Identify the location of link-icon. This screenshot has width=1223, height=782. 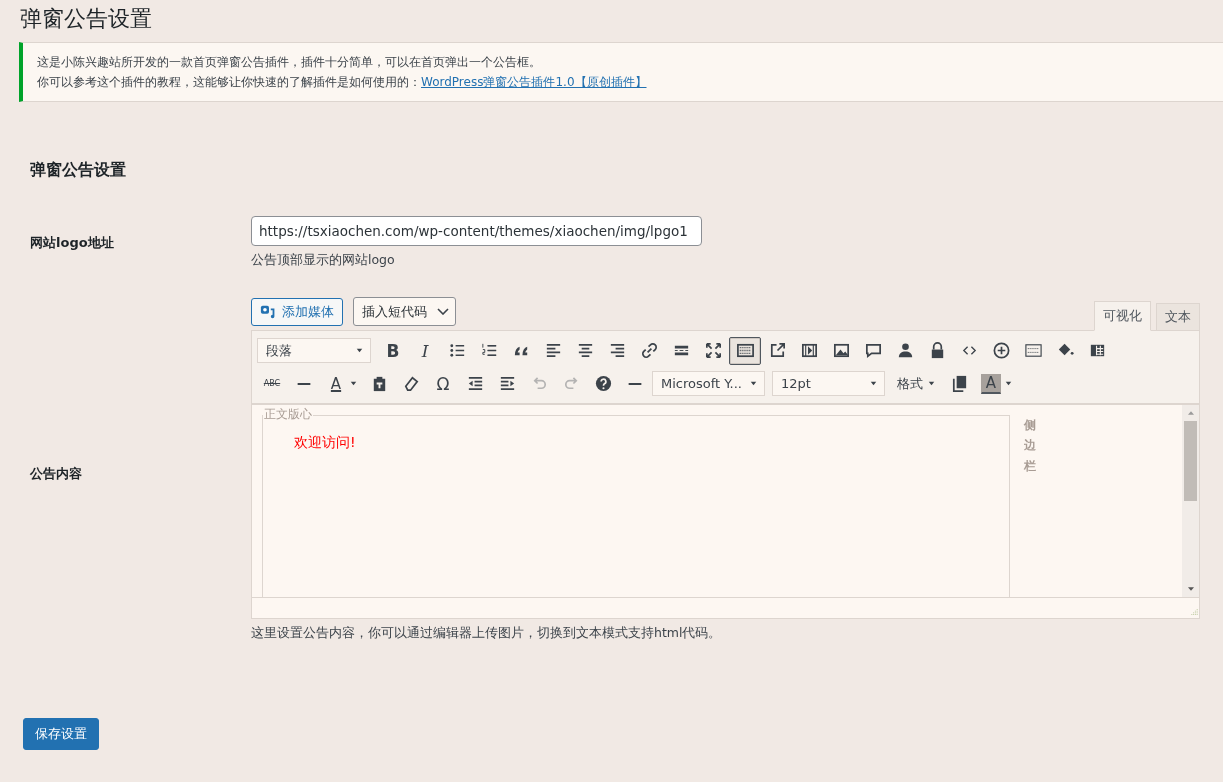
(649, 350).